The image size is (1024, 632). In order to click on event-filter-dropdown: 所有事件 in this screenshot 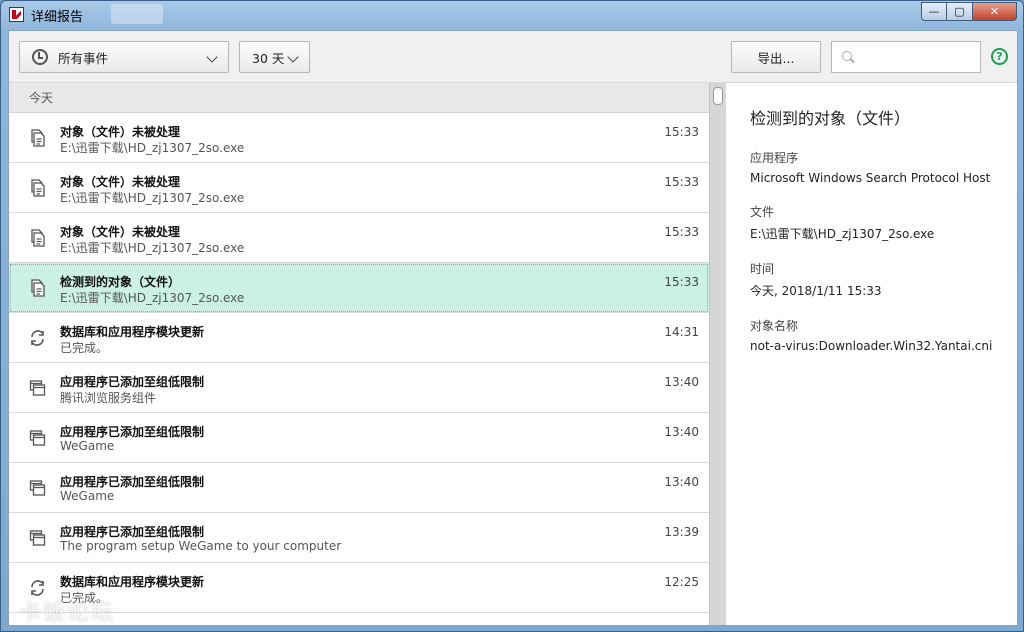, I will do `click(124, 57)`.